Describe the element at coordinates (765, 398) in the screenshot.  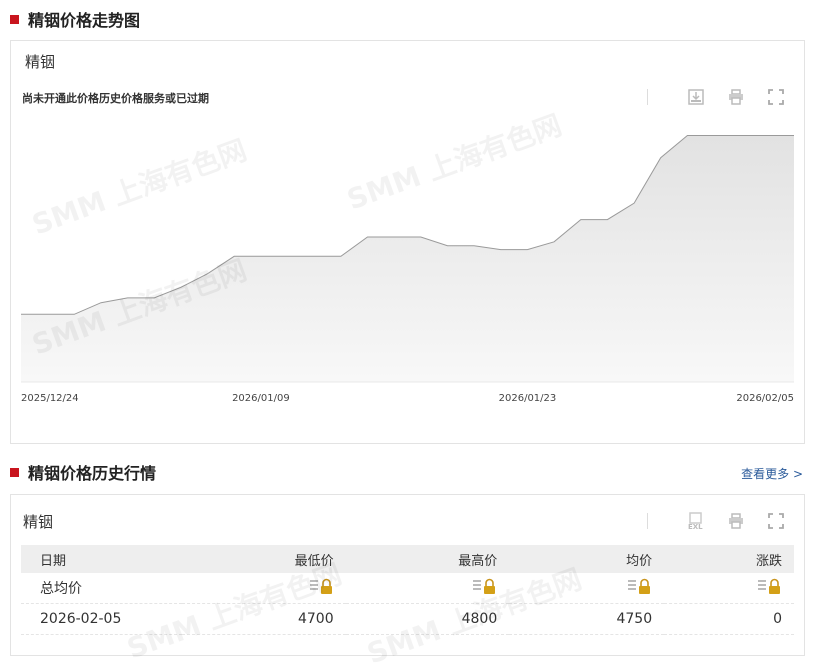
I see `x-tick-label: 2026/02/05` at that location.